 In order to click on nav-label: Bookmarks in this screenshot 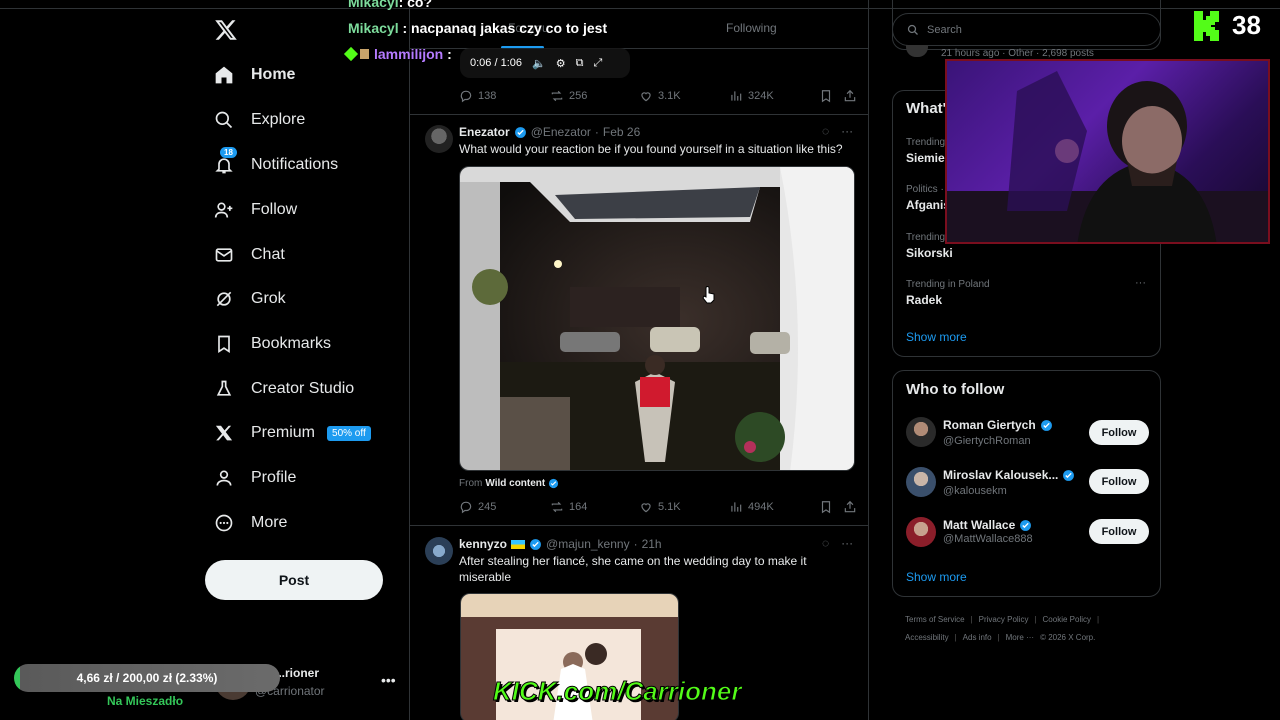, I will do `click(291, 343)`.